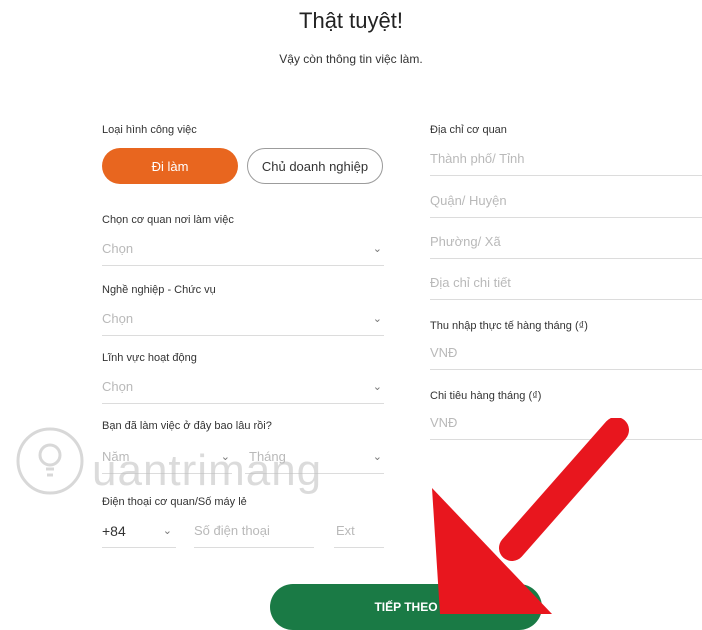 This screenshot has height=630, width=702. What do you see at coordinates (351, 20) in the screenshot?
I see `page-title: Thật tuyệt!` at bounding box center [351, 20].